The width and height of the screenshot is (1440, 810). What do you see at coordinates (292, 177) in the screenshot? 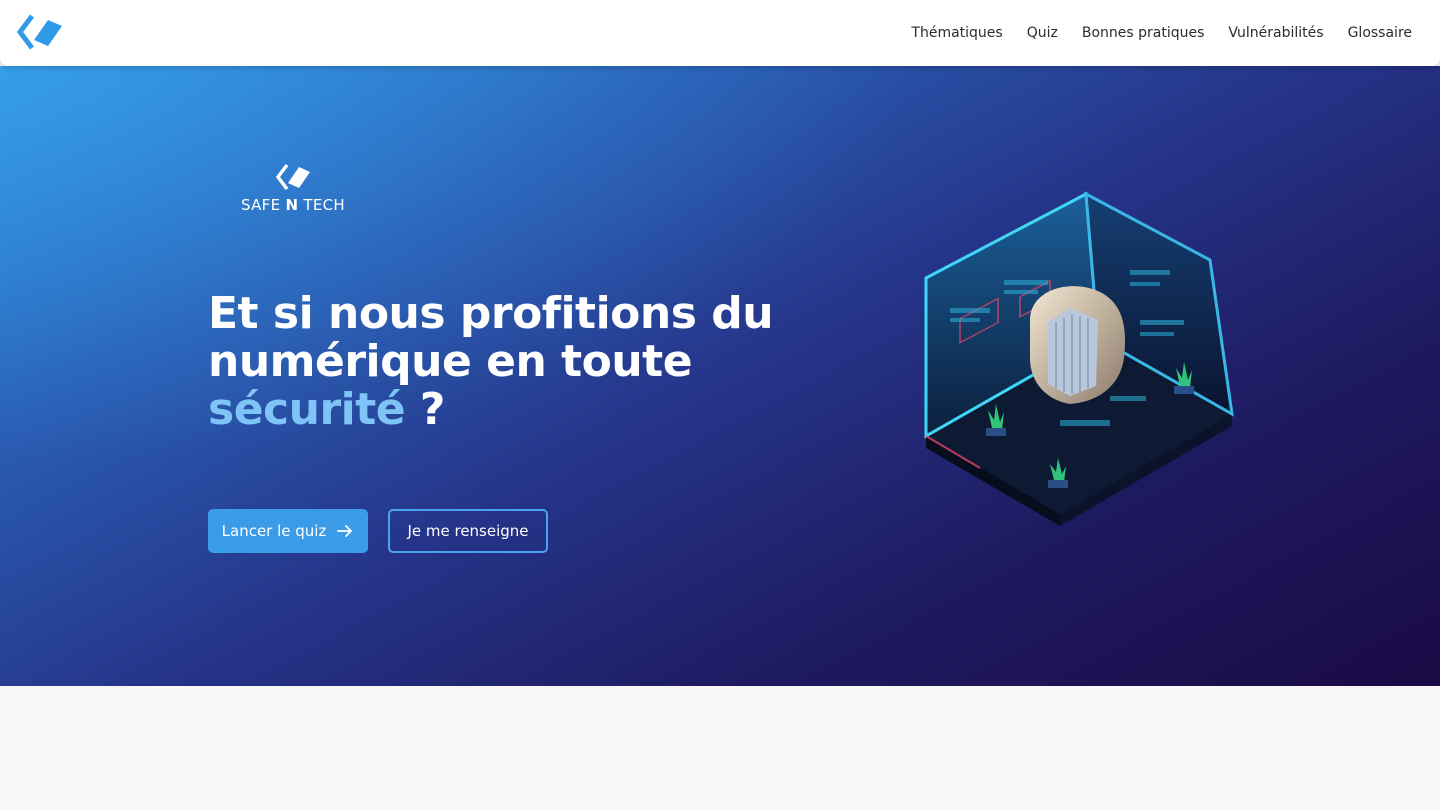
I see `brand-logo-icon` at bounding box center [292, 177].